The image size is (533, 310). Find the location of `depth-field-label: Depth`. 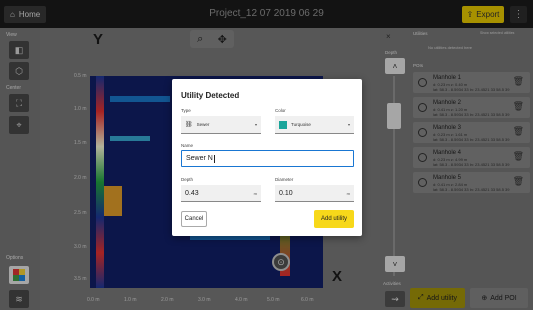

depth-field-label: Depth is located at coordinates (187, 179).